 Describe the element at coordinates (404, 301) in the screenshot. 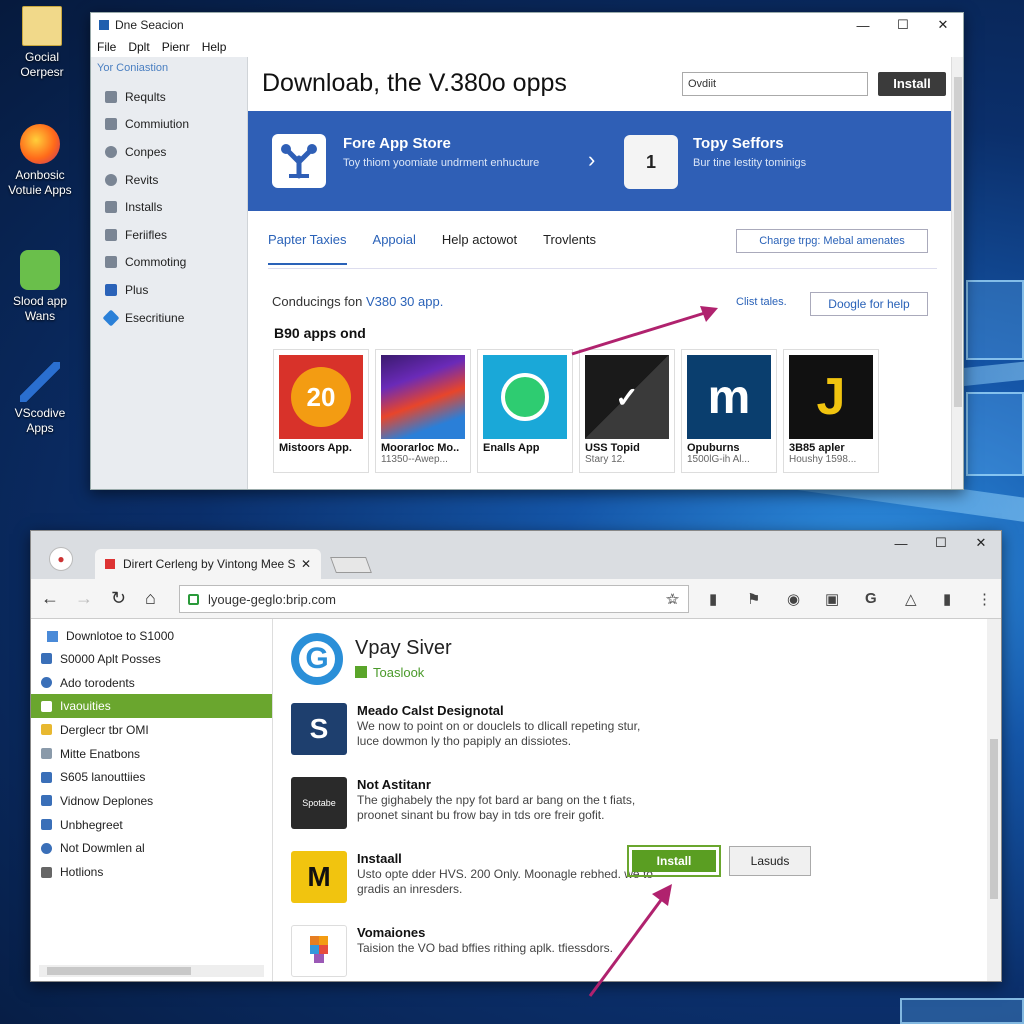

I see `conducting-link: V380 30 app.` at that location.